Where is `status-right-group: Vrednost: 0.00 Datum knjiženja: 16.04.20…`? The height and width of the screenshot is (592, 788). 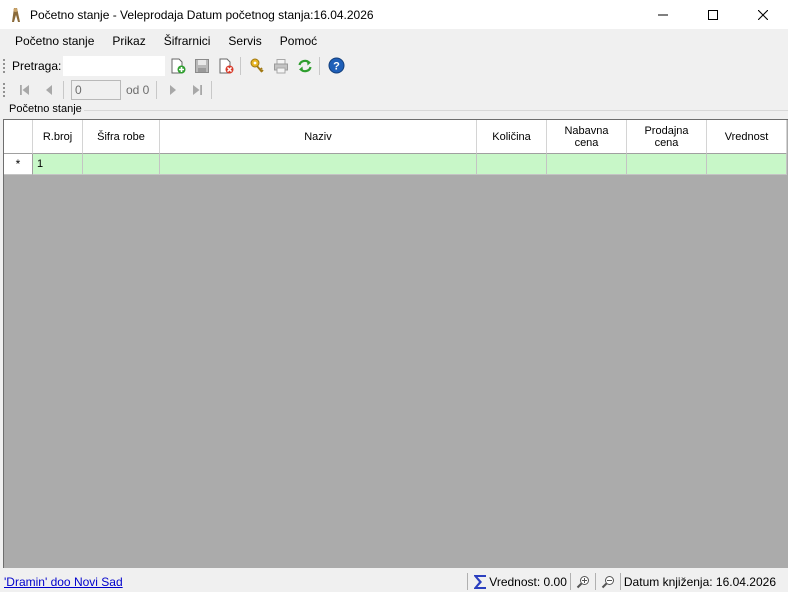 status-right-group: Vrednost: 0.00 Datum knjiženja: 16.04.20… is located at coordinates (620, 581).